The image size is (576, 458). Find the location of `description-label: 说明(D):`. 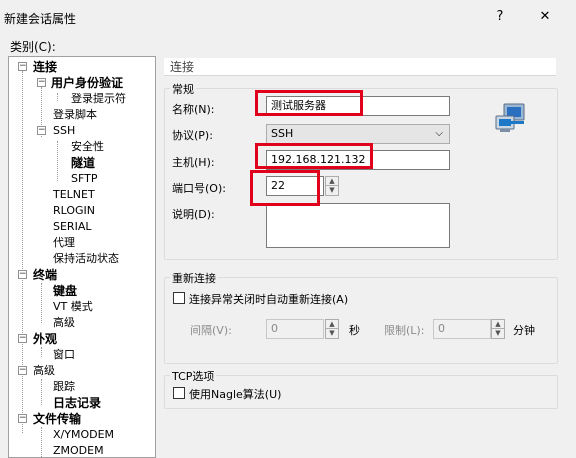

description-label: 说明(D): is located at coordinates (193, 214).